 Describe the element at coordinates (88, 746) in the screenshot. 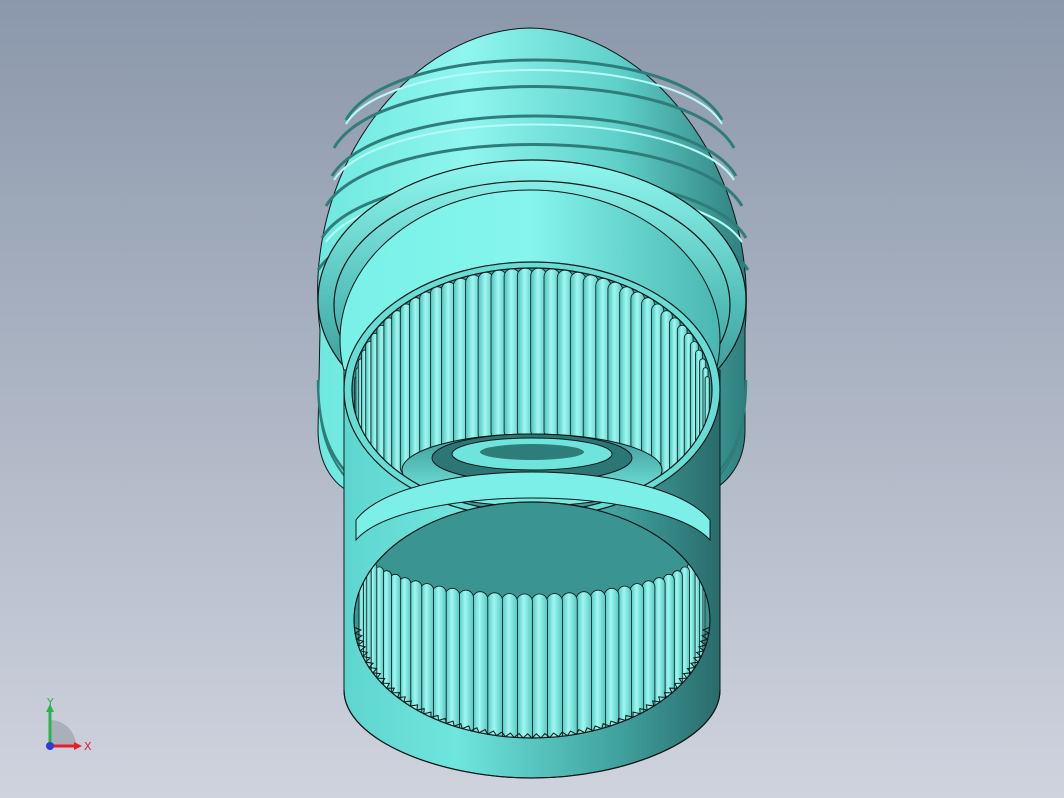

I see `x-axis-label: X` at that location.